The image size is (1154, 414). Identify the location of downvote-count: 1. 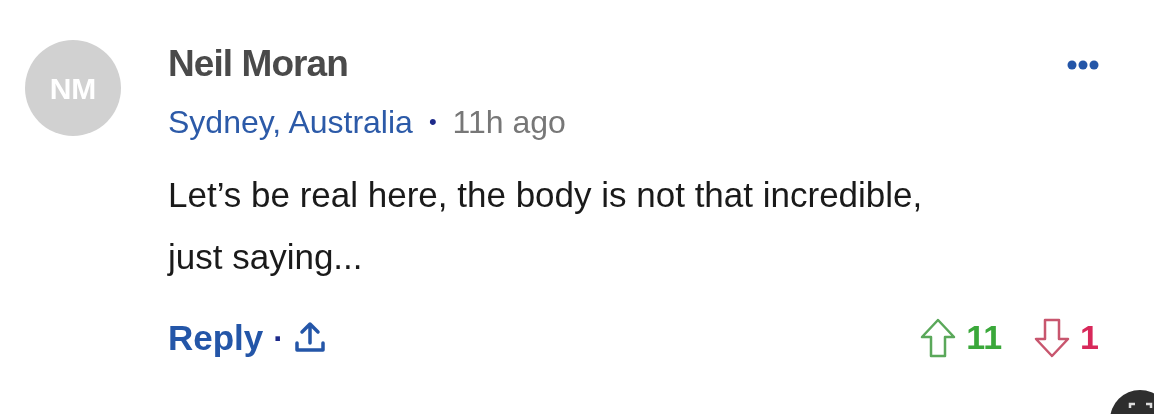
(1089, 337).